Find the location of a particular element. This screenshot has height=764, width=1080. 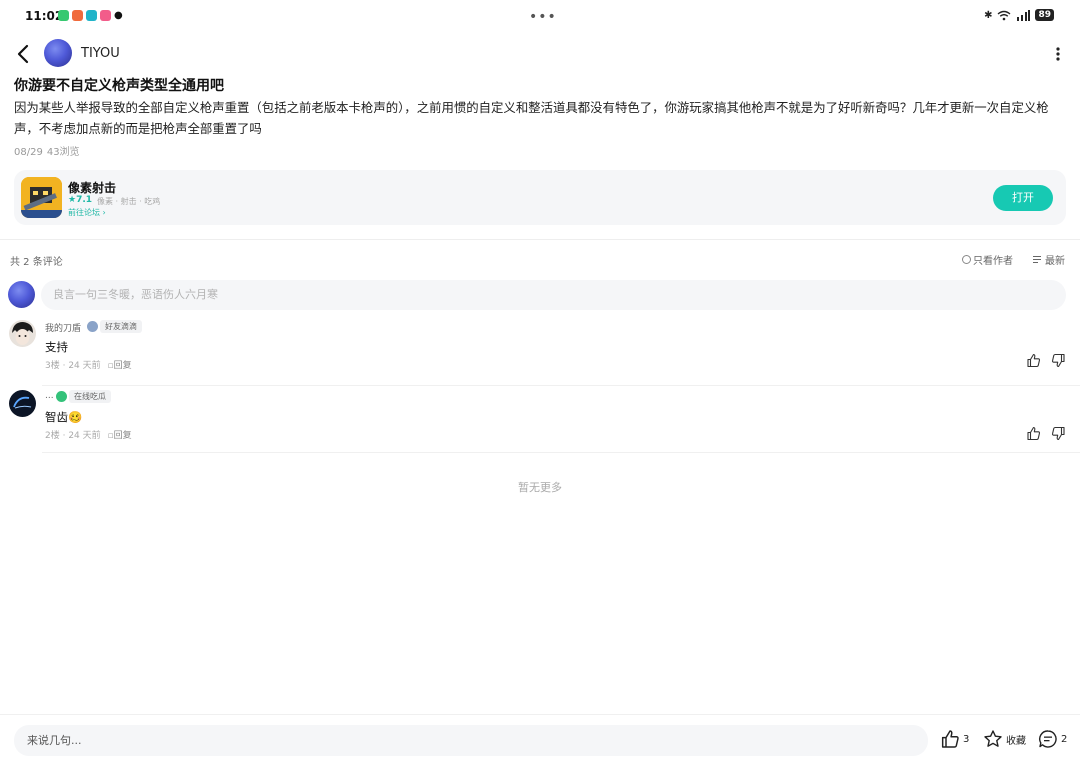

sort-filter: 最新 is located at coordinates (1049, 259).